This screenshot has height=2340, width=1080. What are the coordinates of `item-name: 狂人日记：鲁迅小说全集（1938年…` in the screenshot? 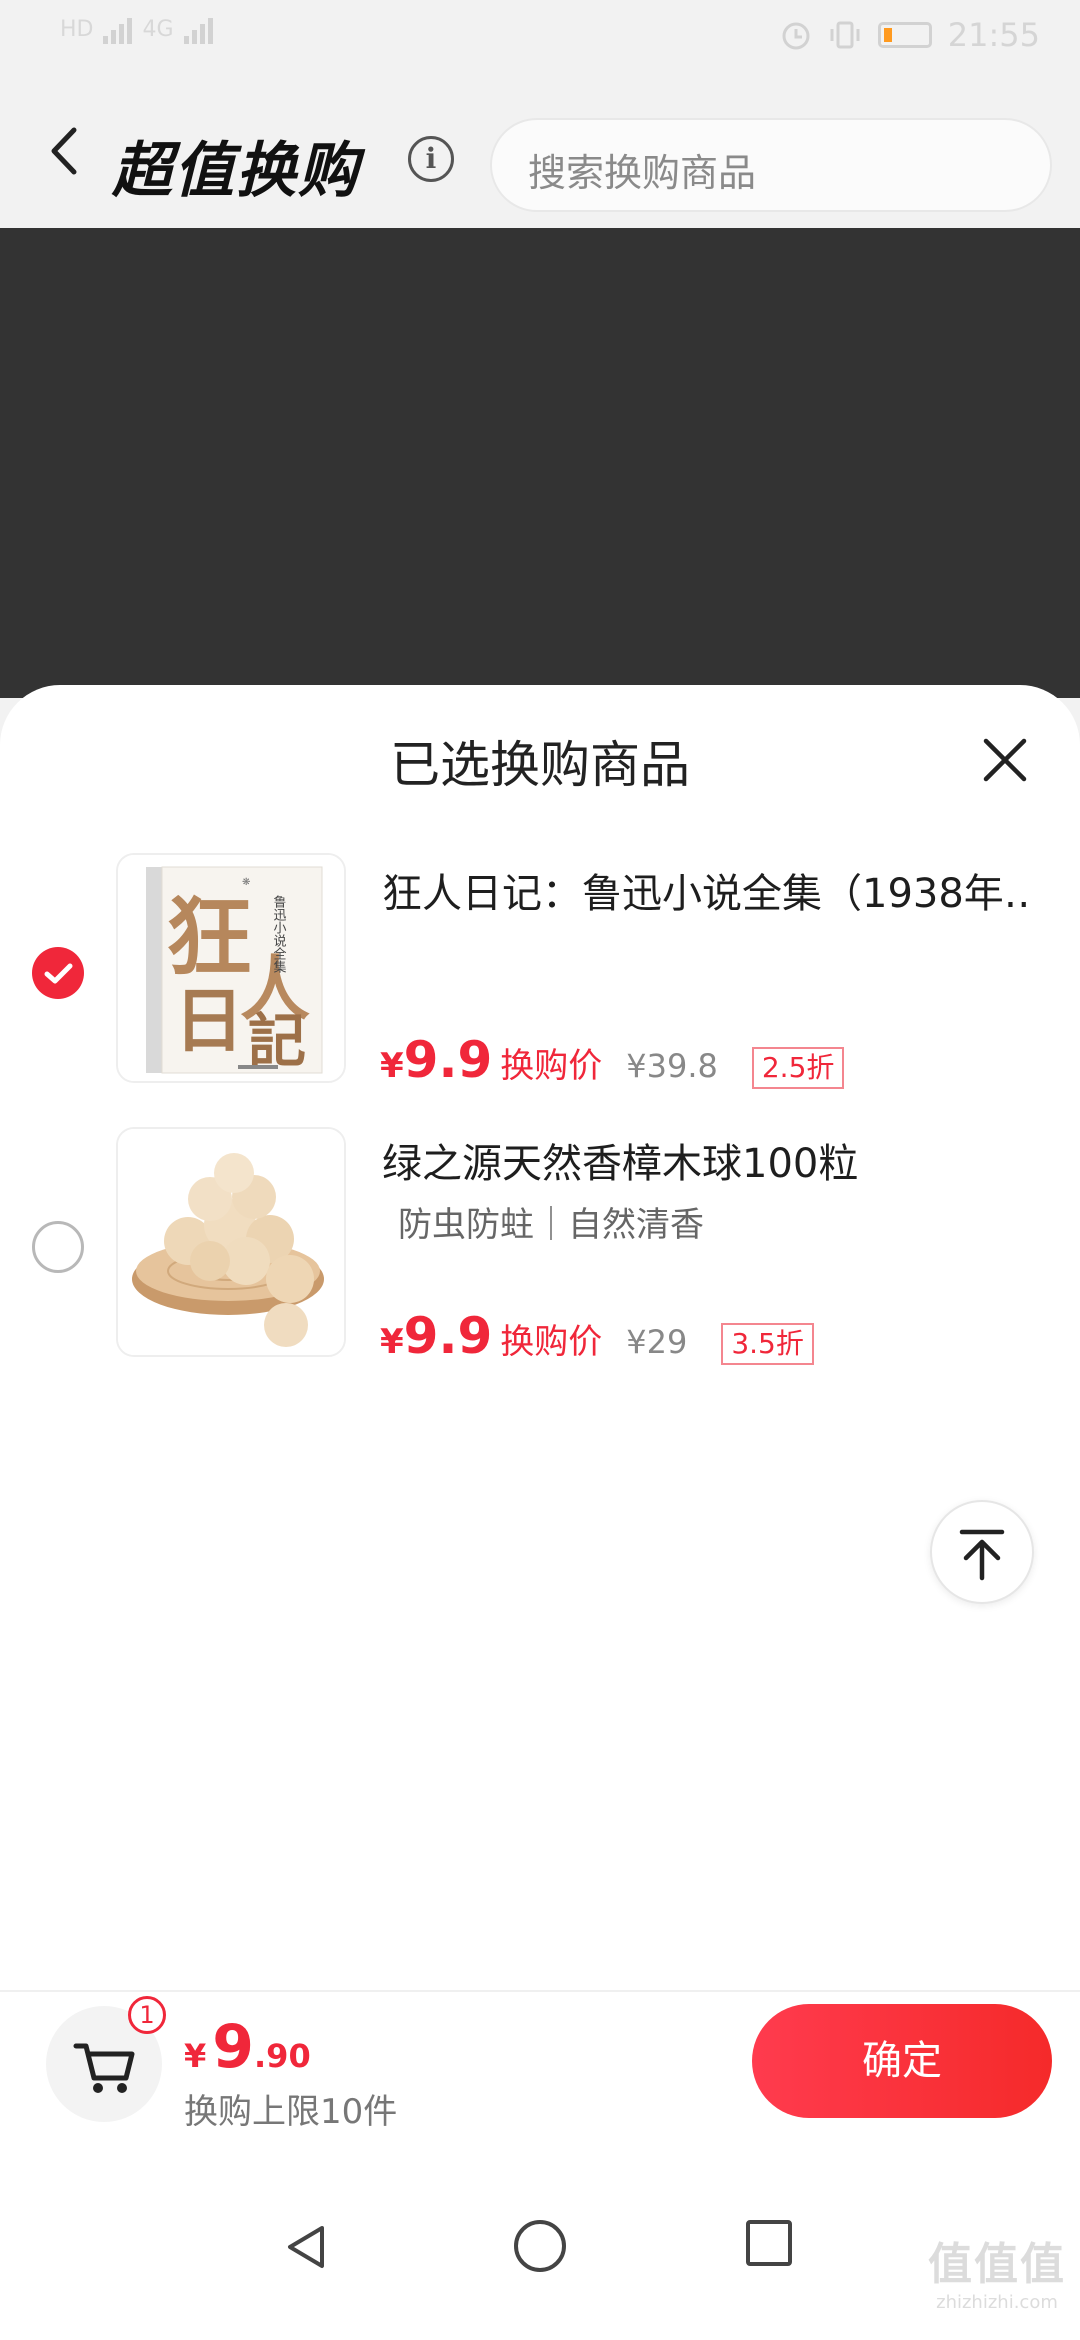 It's located at (707, 894).